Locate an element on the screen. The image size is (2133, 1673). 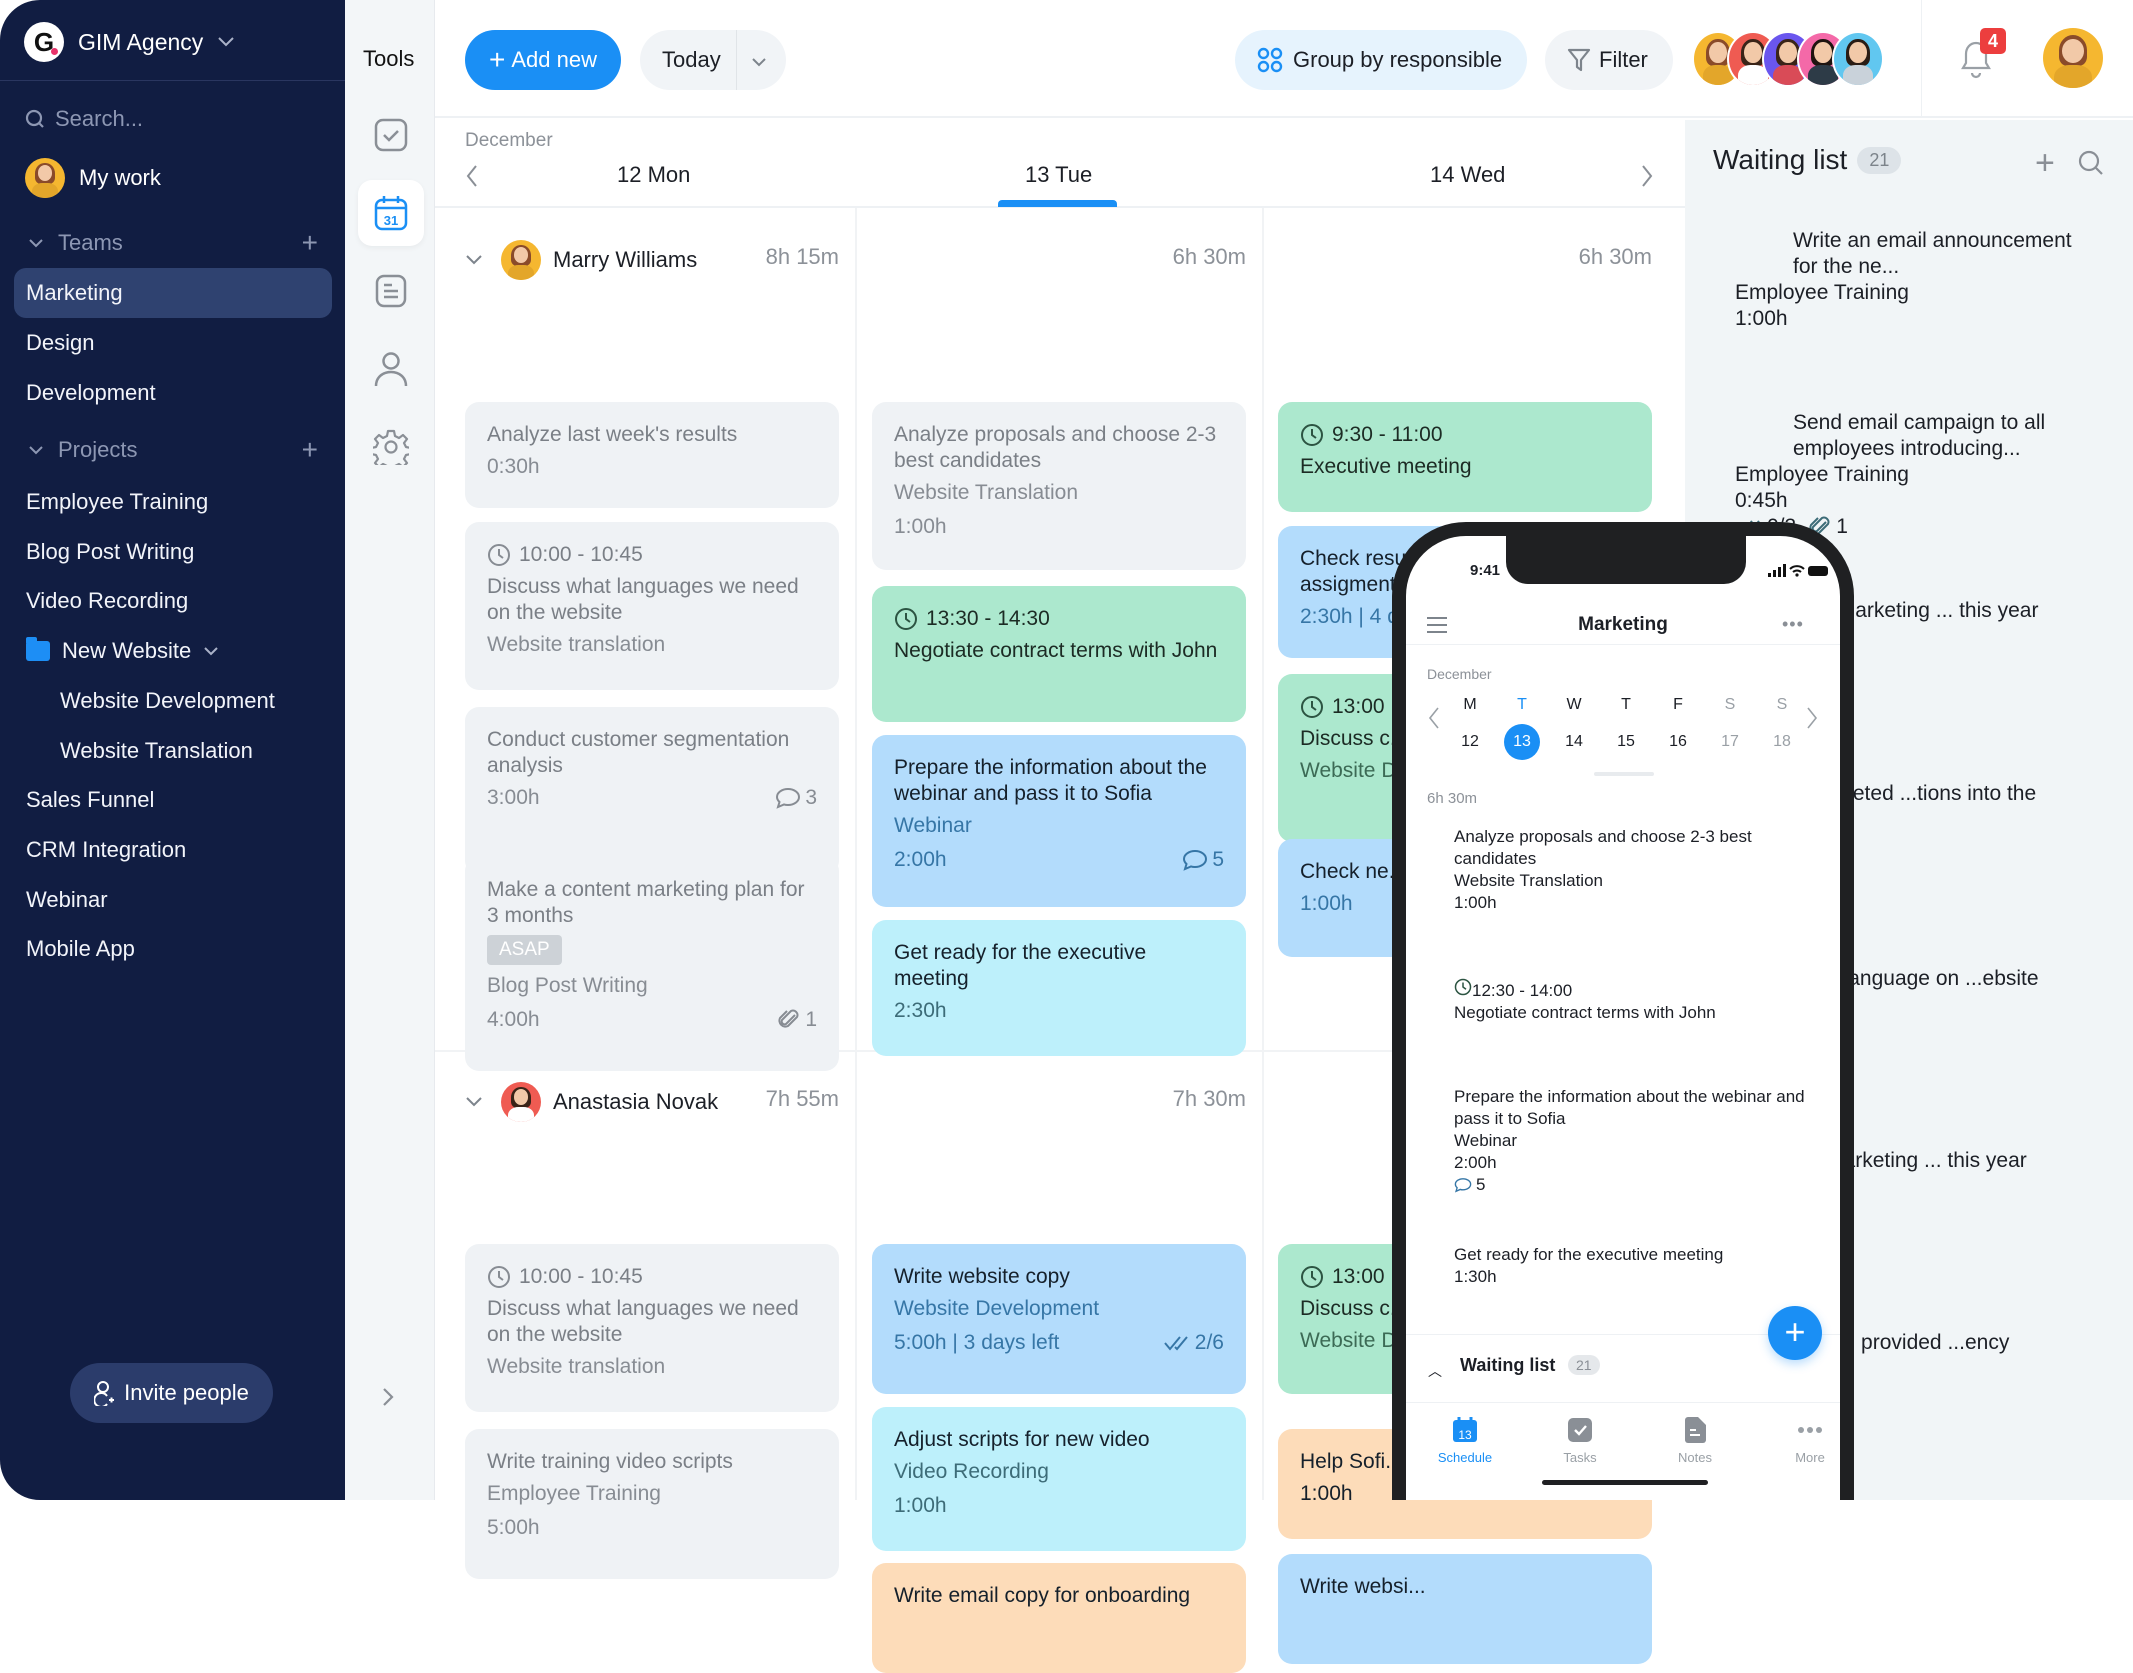
date-cell: 15 is located at coordinates (1626, 742).